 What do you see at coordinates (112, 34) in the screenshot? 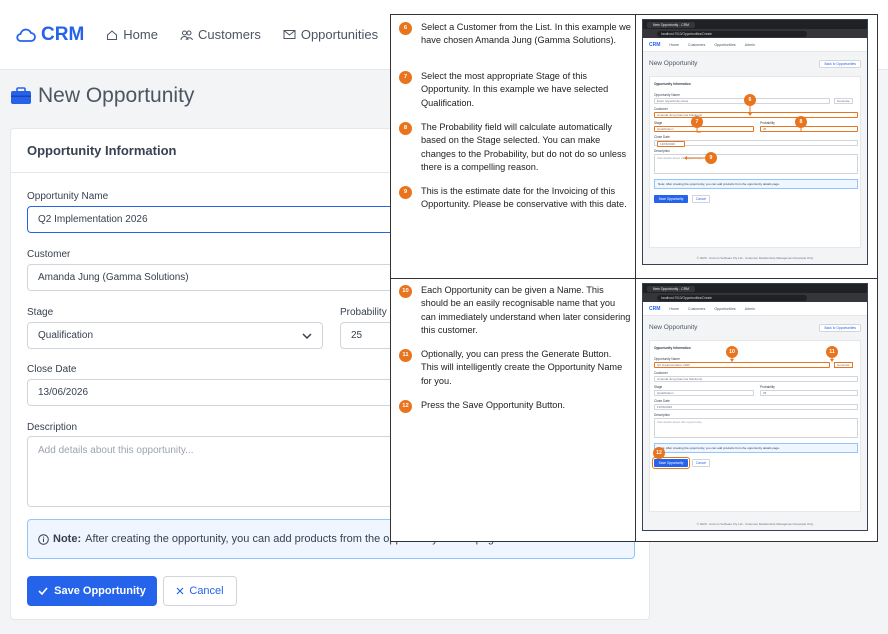
I see `home-icon` at bounding box center [112, 34].